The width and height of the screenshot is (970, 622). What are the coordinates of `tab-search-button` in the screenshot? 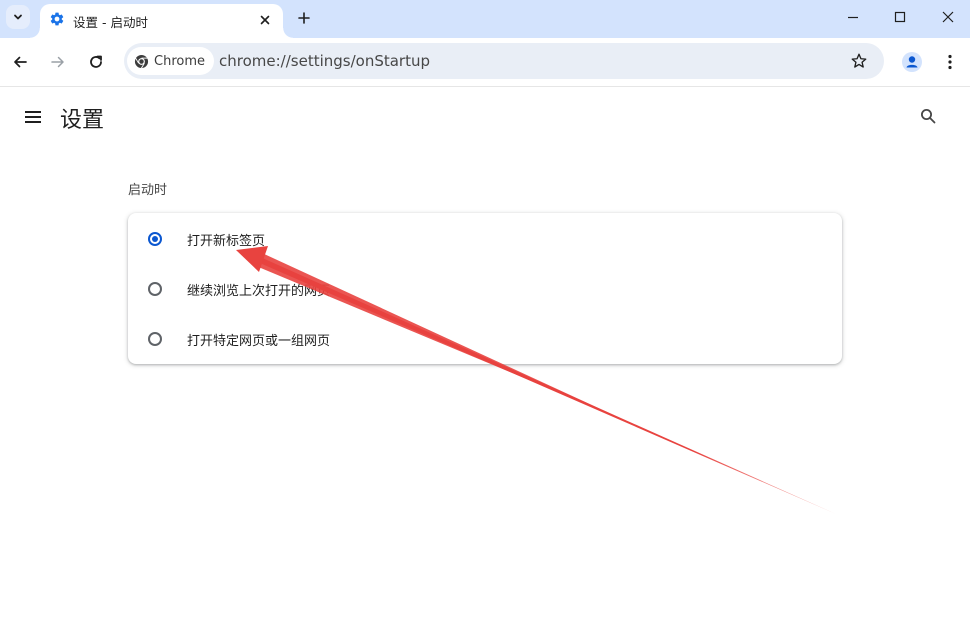 It's located at (18, 17).